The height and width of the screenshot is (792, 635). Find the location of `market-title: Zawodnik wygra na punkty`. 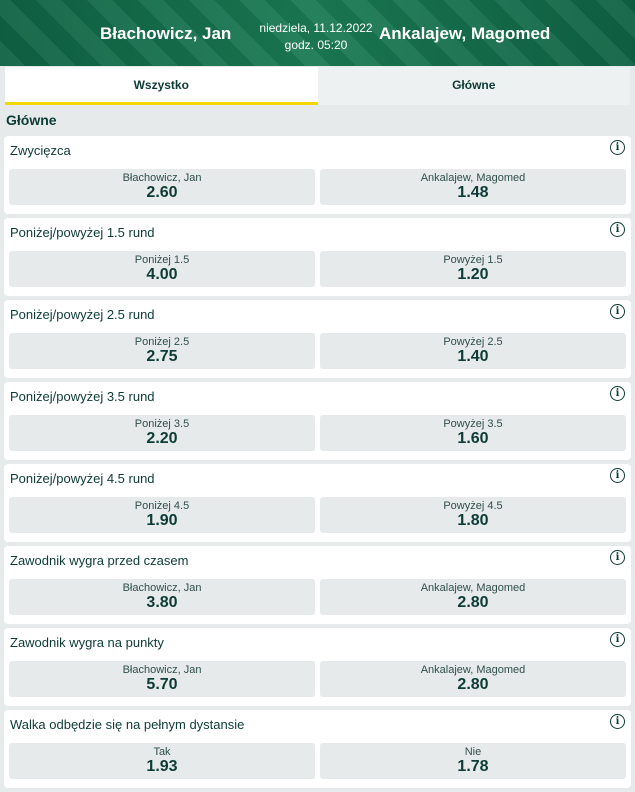

market-title: Zawodnik wygra na punkty is located at coordinates (87, 642).